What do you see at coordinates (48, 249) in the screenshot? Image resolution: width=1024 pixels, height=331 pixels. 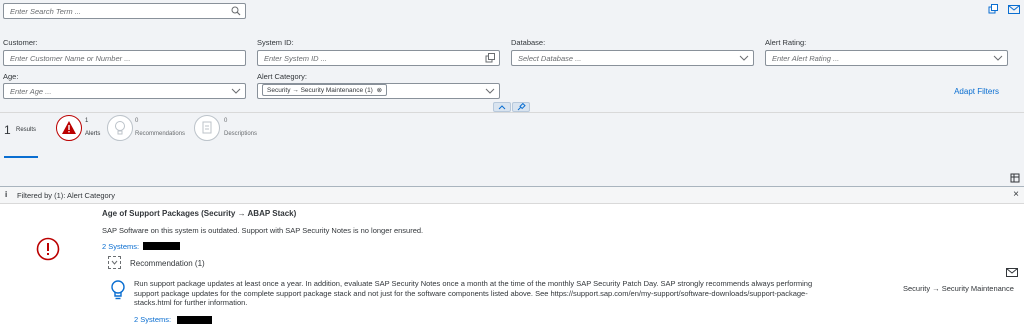 I see `error-icon` at bounding box center [48, 249].